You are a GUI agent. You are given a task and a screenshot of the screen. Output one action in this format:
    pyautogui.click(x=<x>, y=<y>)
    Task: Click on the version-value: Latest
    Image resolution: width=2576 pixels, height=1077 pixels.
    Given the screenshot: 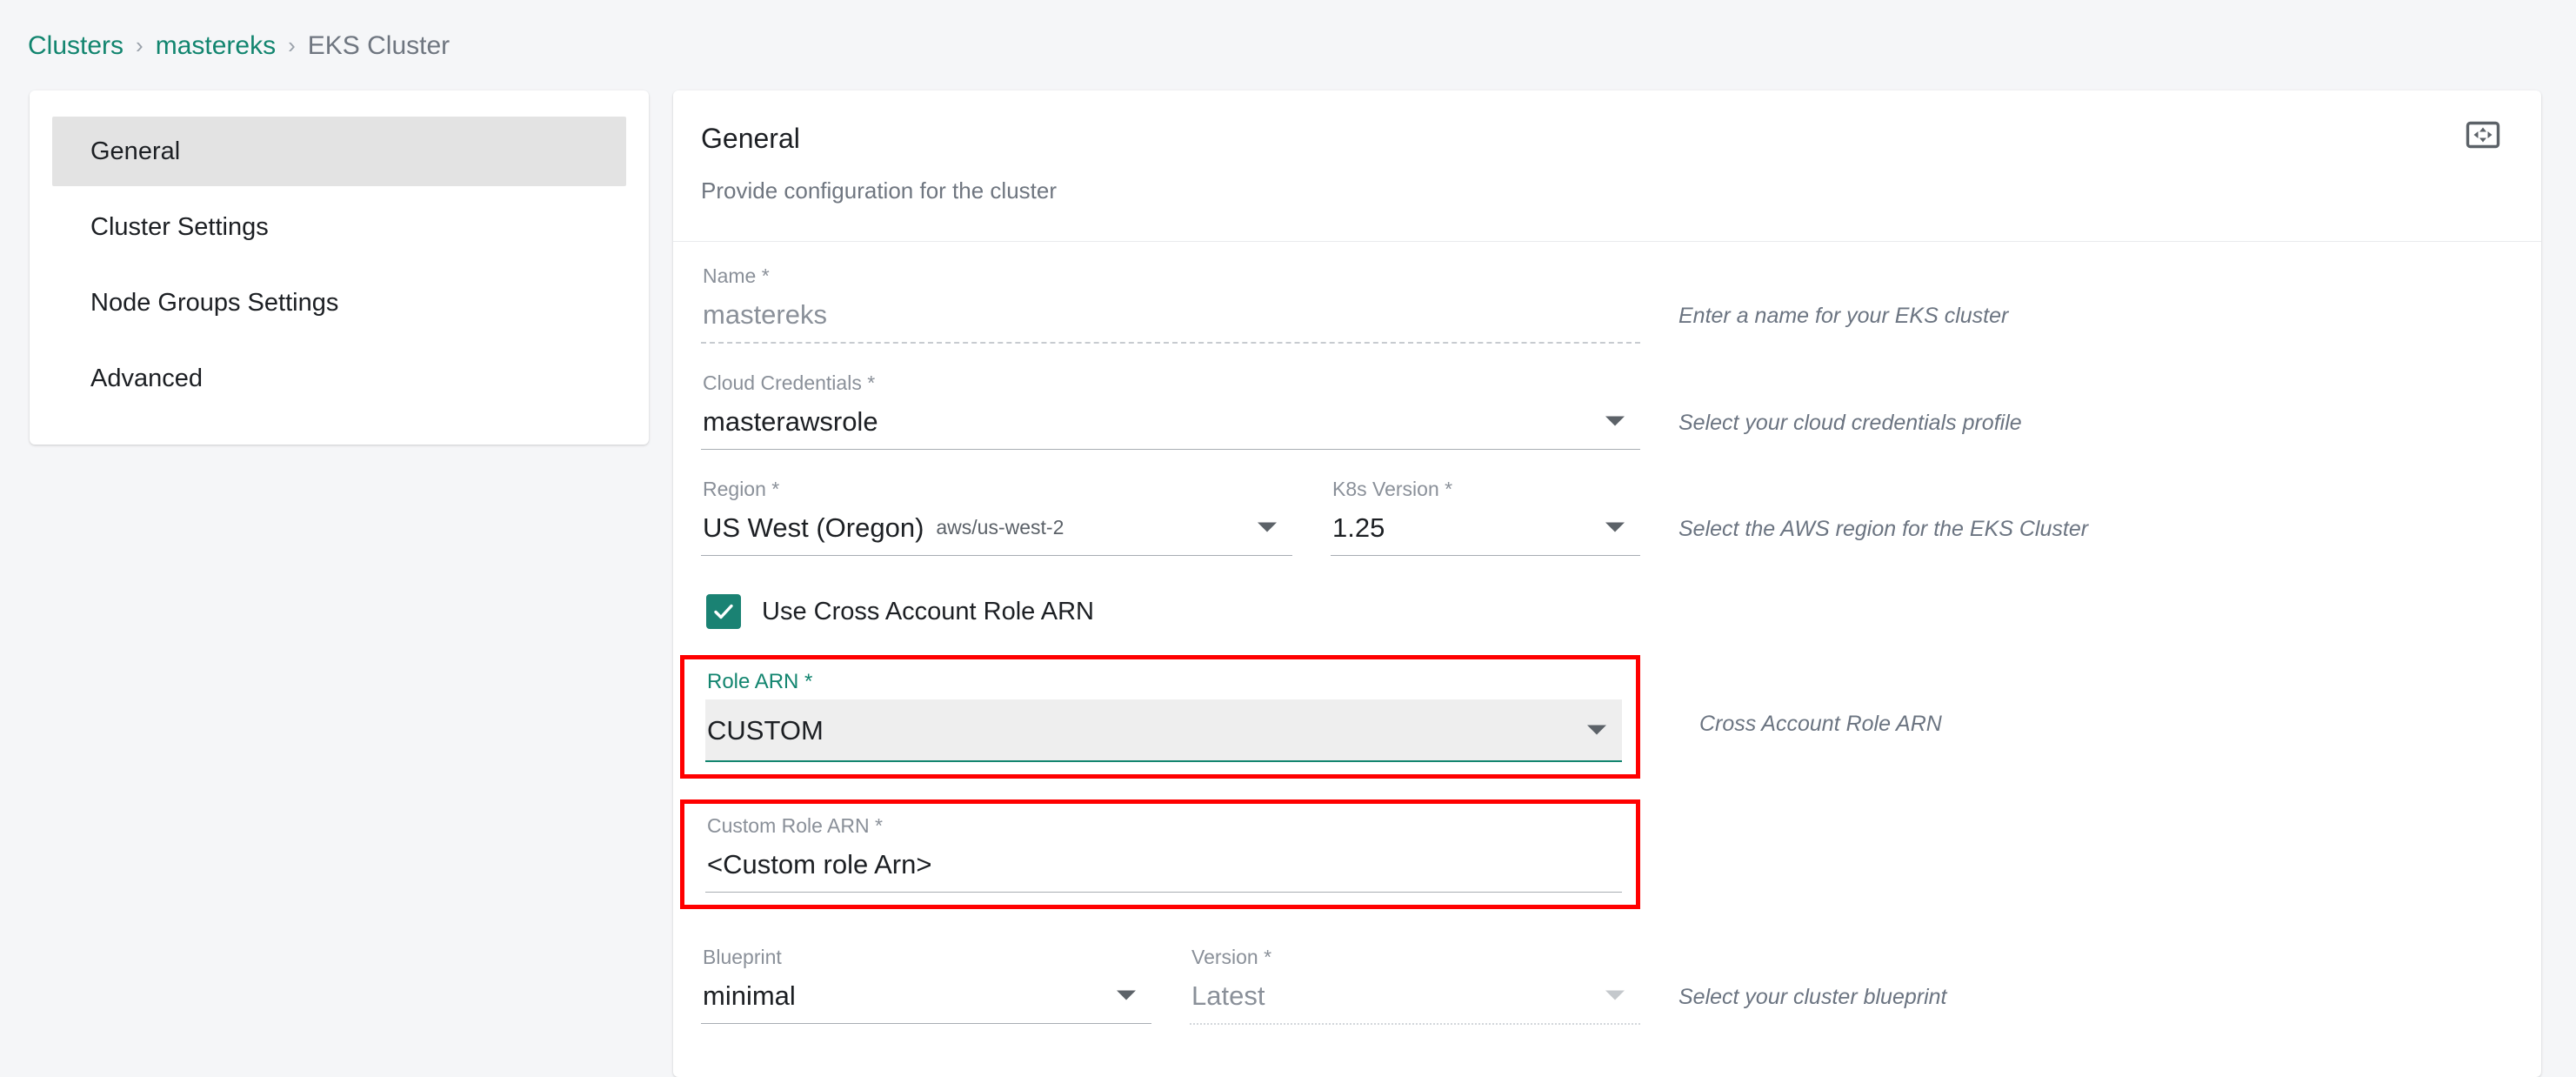 What is the action you would take?
    pyautogui.click(x=1228, y=995)
    